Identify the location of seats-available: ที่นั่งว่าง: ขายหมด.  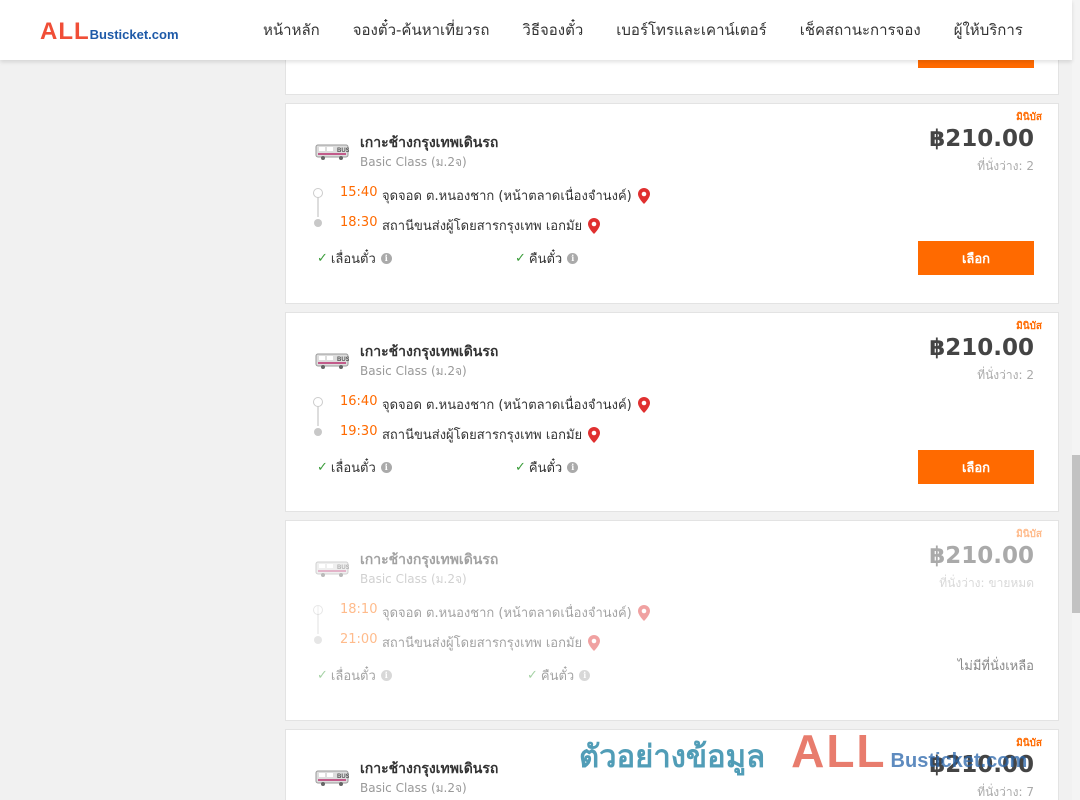
(986, 583).